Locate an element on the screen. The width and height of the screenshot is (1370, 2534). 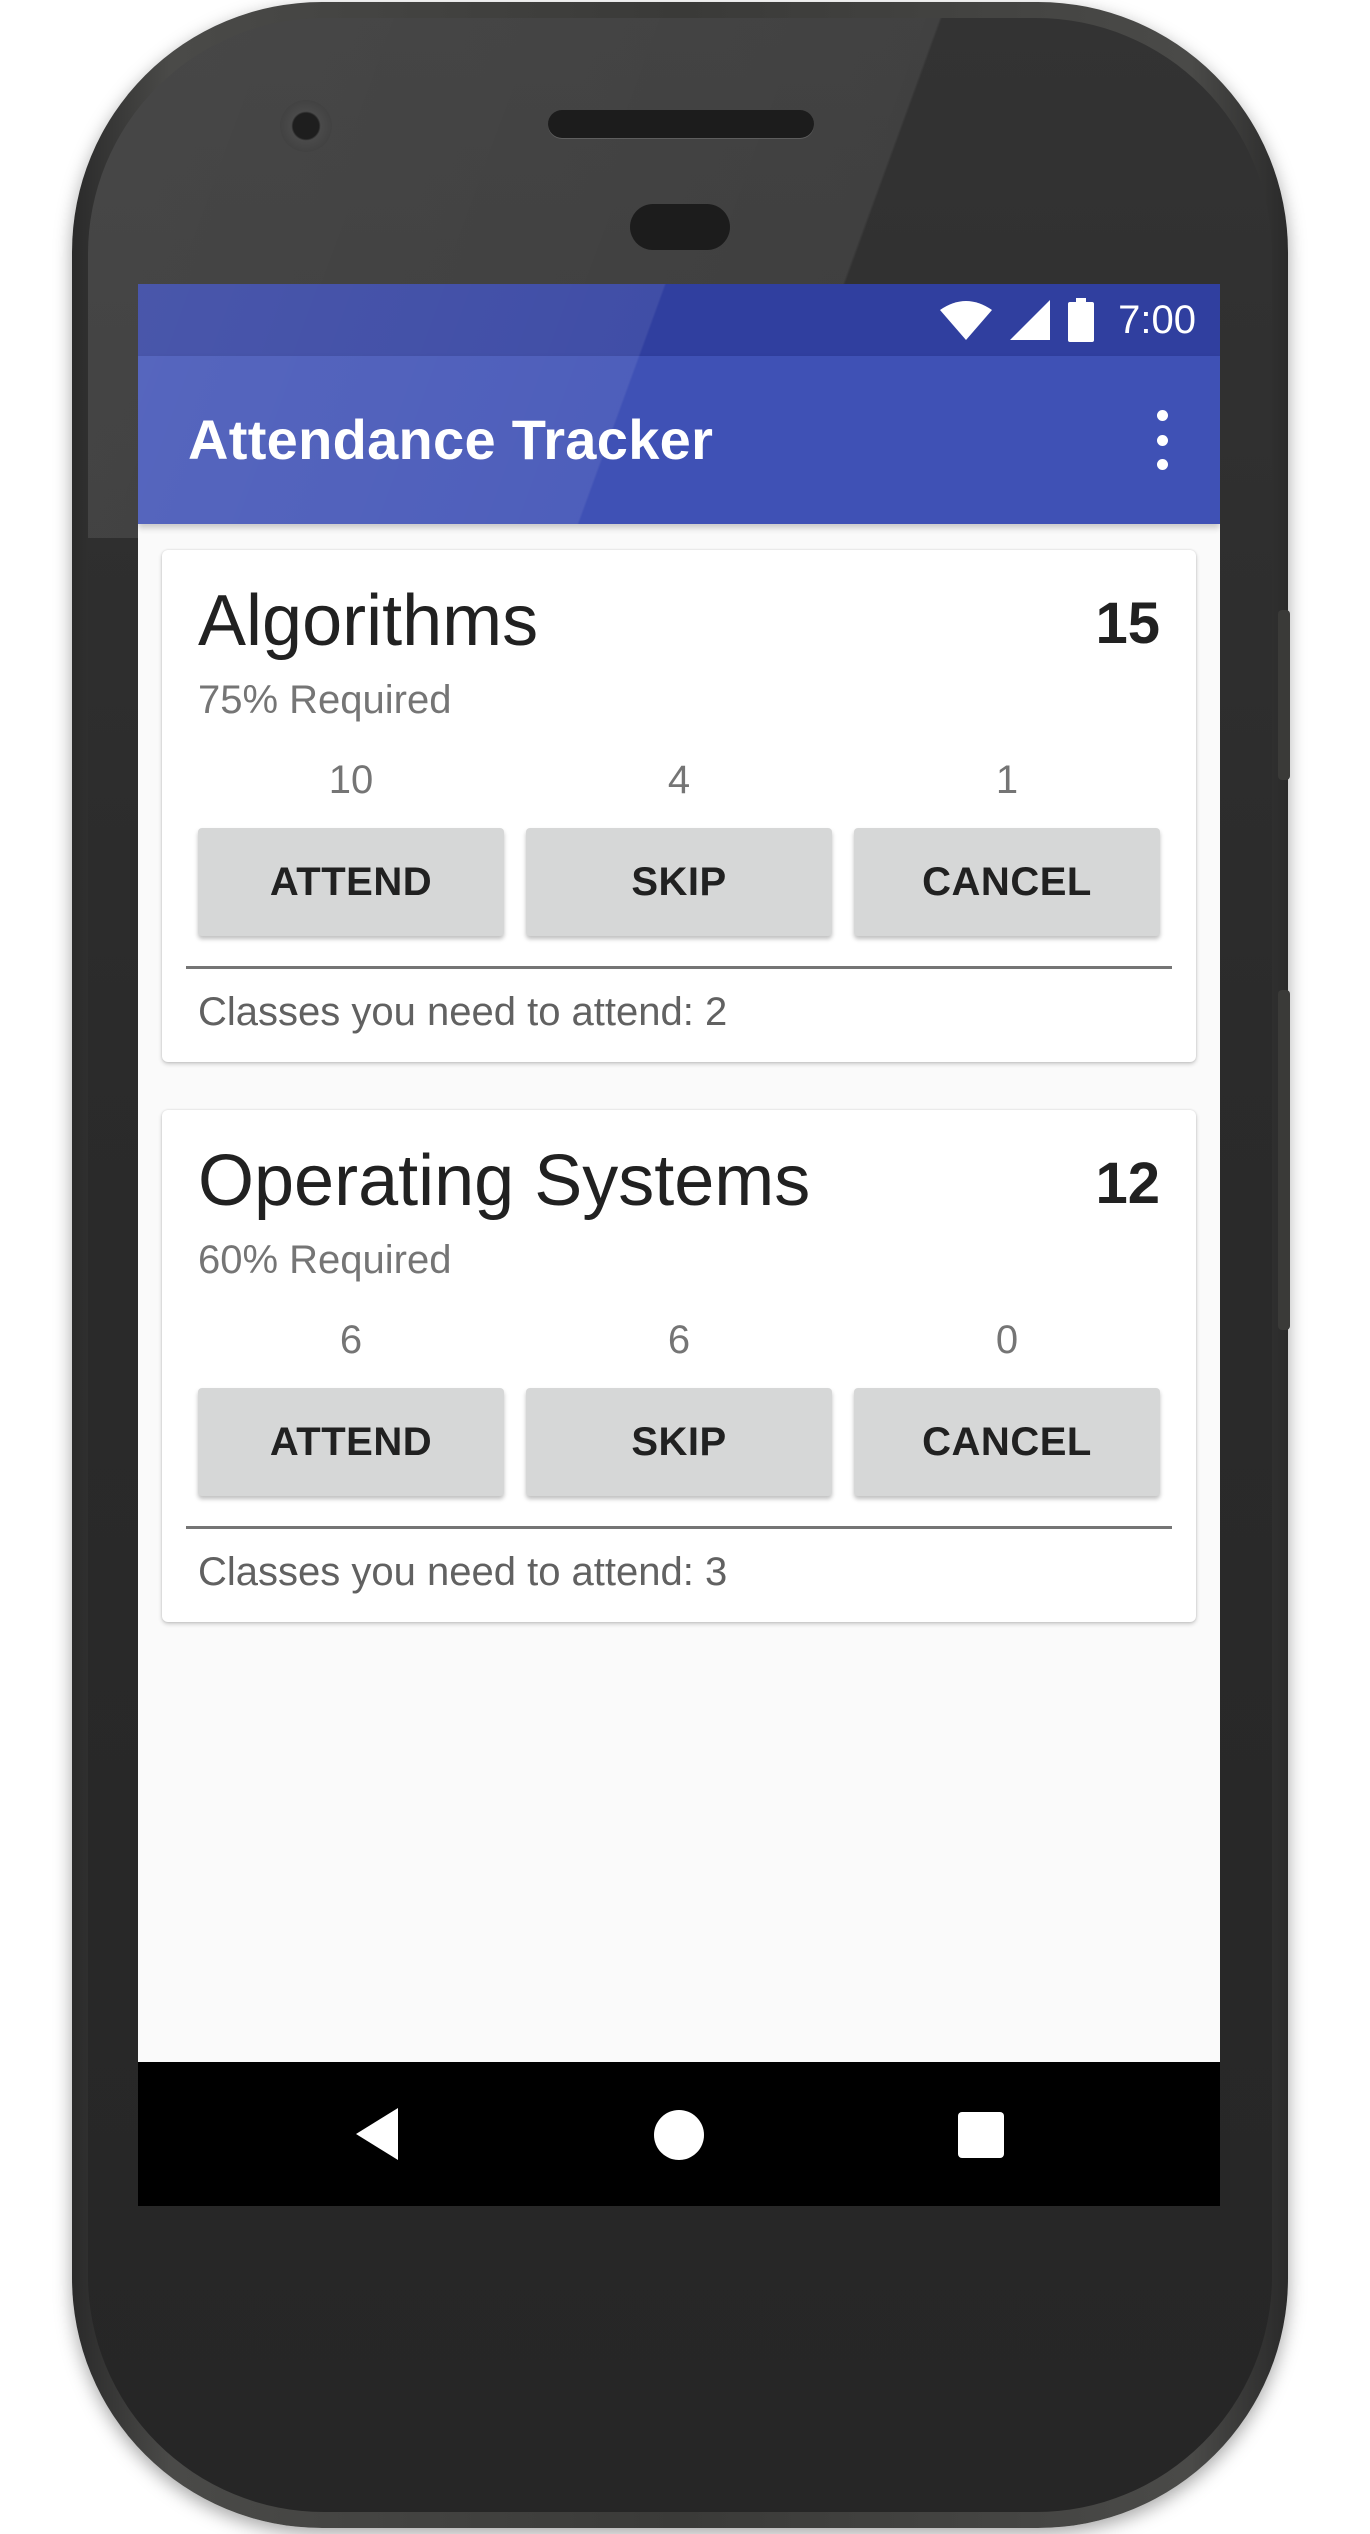
cancelled-count: 1 is located at coordinates (1007, 780).